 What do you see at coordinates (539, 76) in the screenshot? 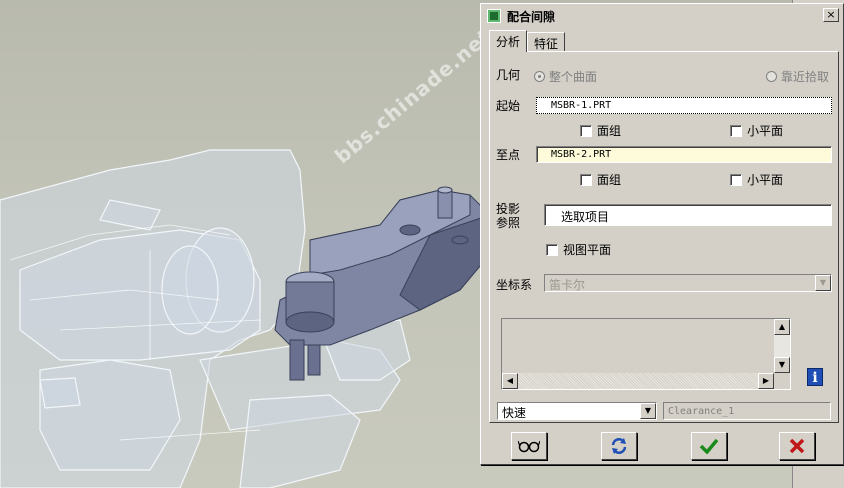
I see `radio-whole-surface-dot` at bounding box center [539, 76].